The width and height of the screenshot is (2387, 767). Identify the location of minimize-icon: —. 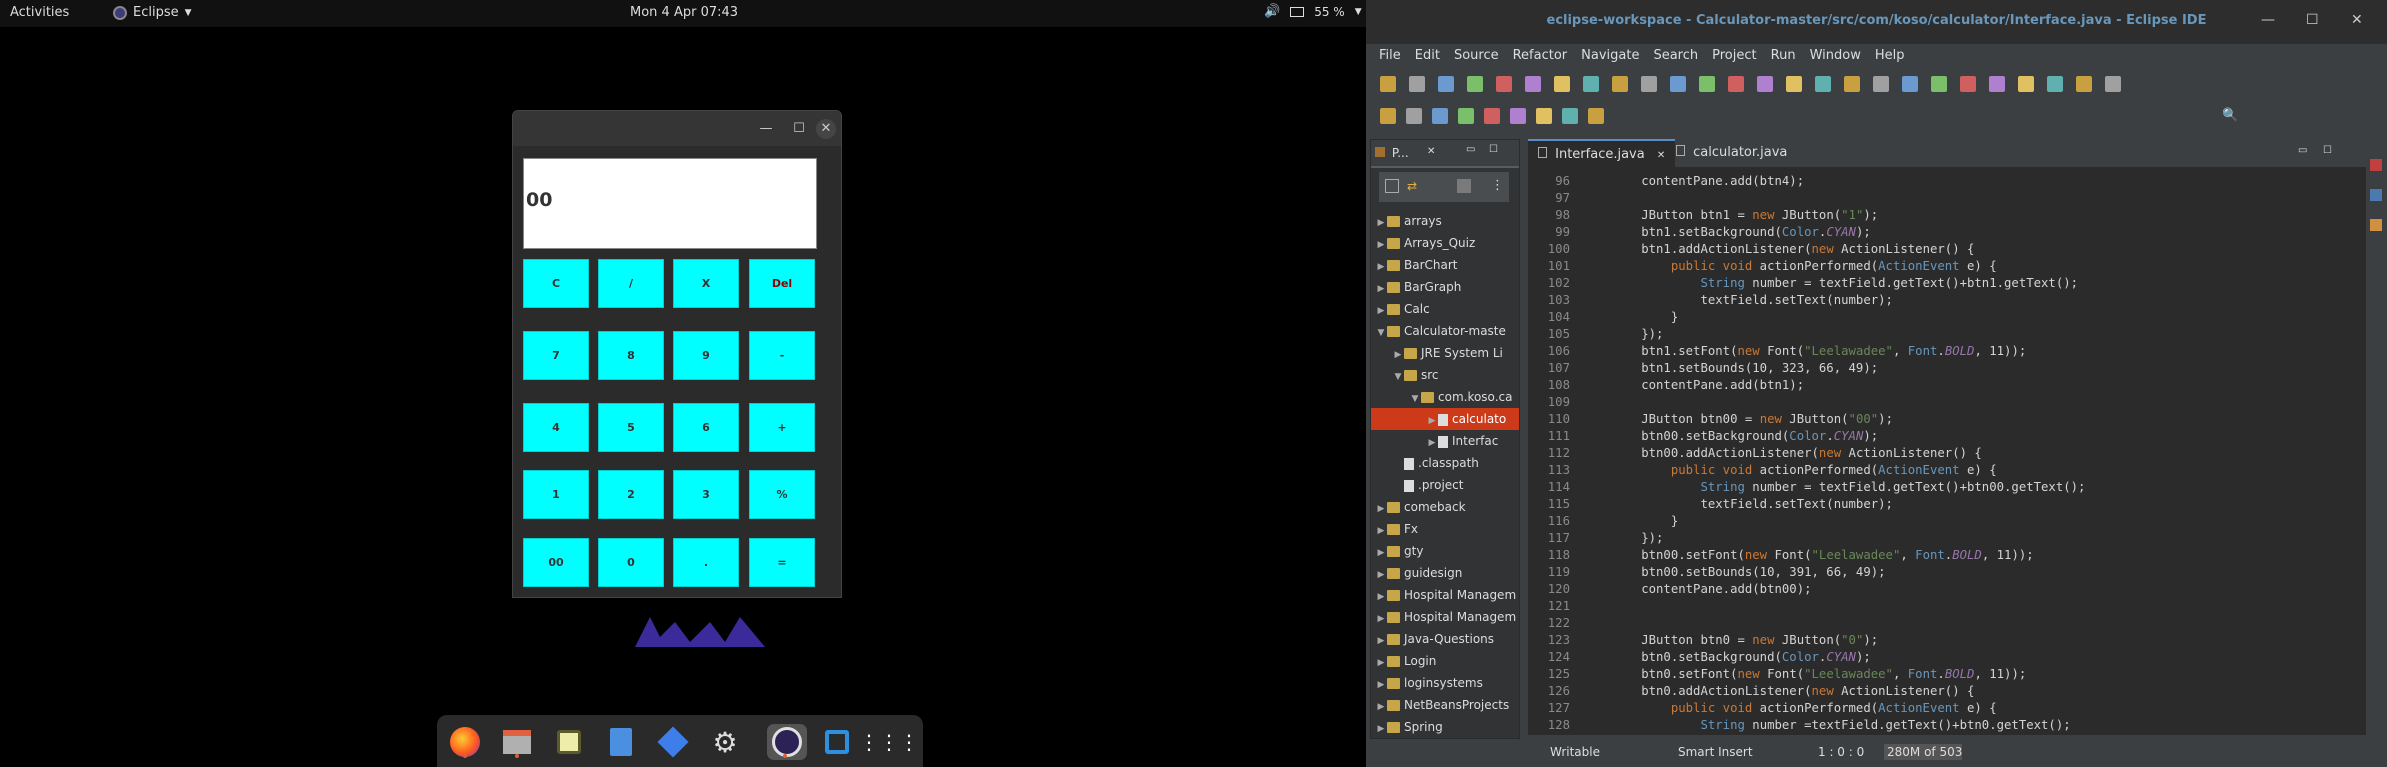
(766, 129).